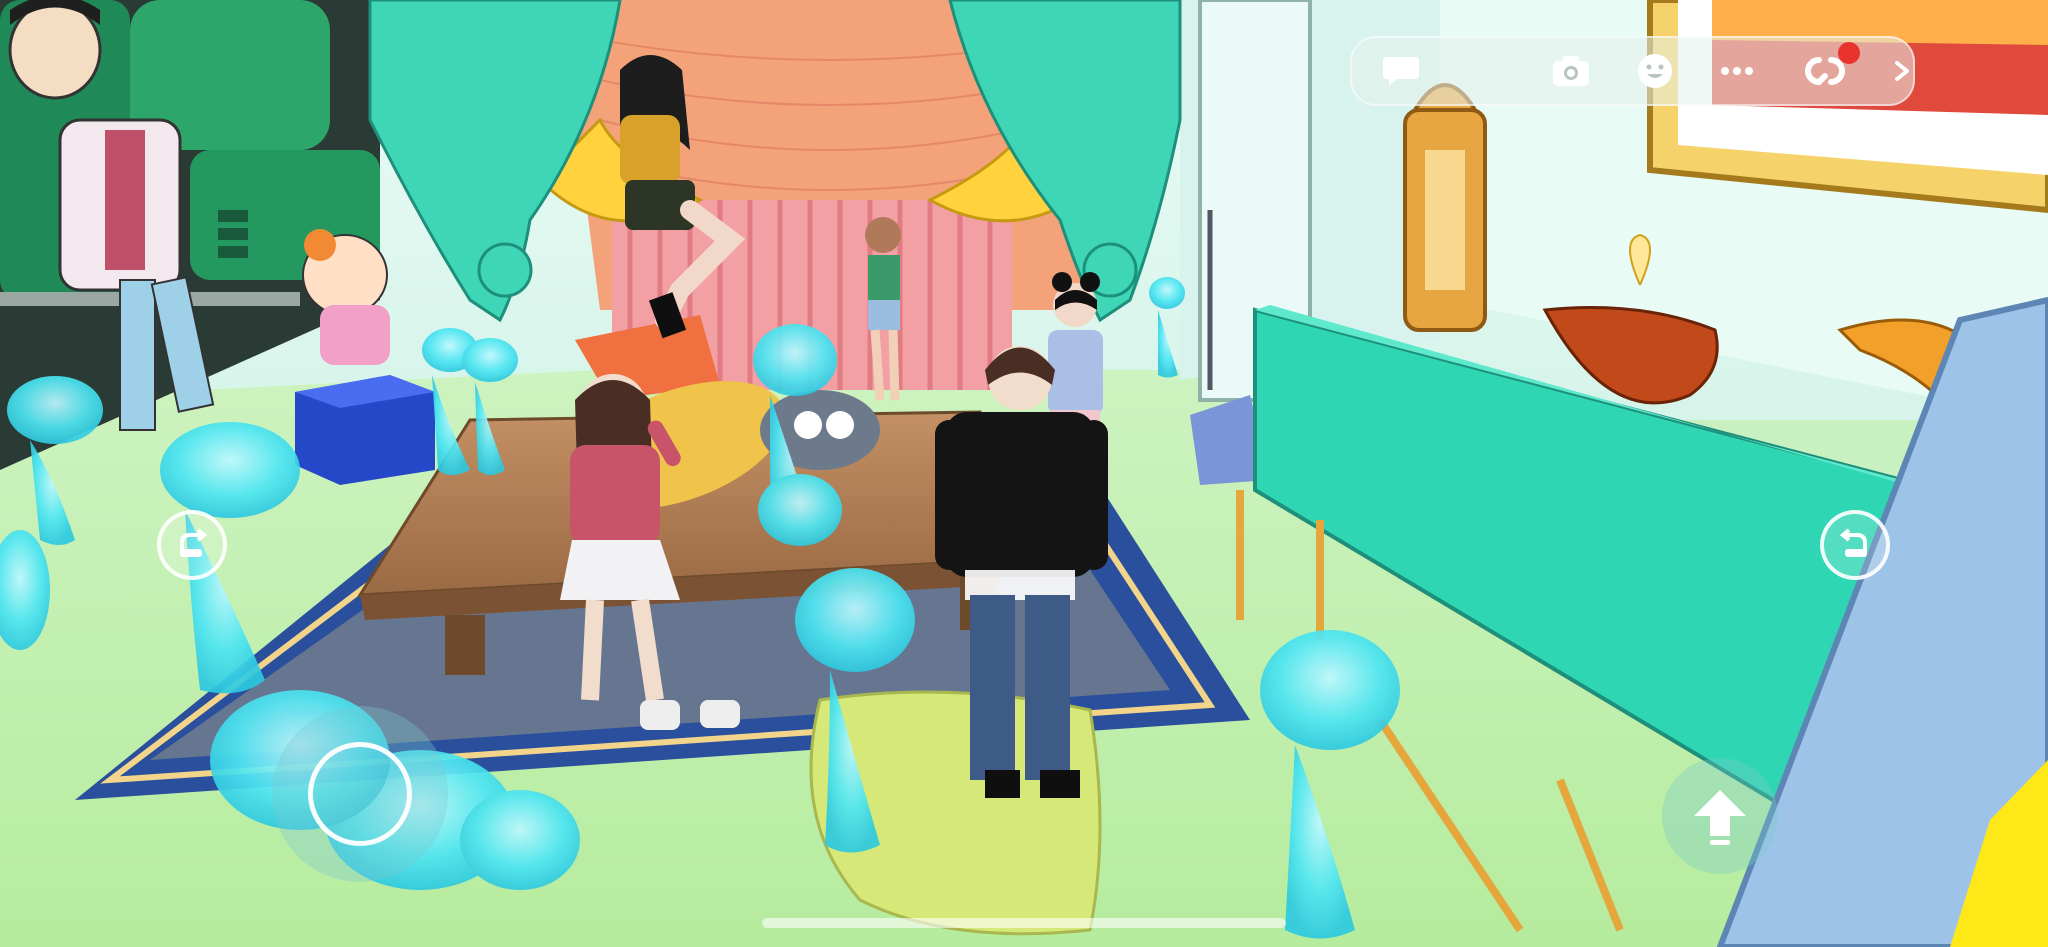 The image size is (2048, 947). I want to click on camera-icon, so click(1571, 71).